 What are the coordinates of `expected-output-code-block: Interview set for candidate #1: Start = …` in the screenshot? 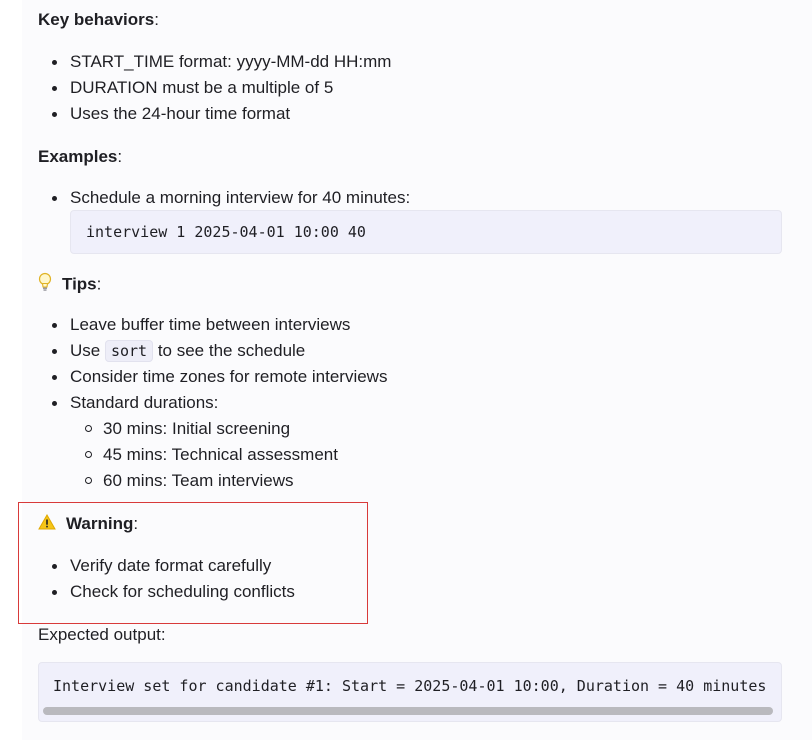 It's located at (410, 692).